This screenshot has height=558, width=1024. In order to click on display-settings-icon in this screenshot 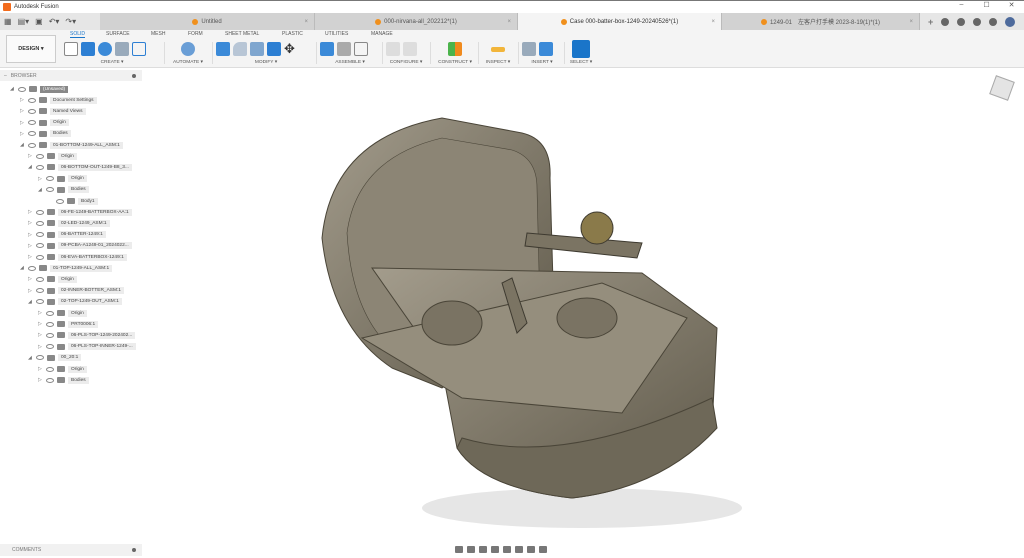, I will do `click(519, 549)`.